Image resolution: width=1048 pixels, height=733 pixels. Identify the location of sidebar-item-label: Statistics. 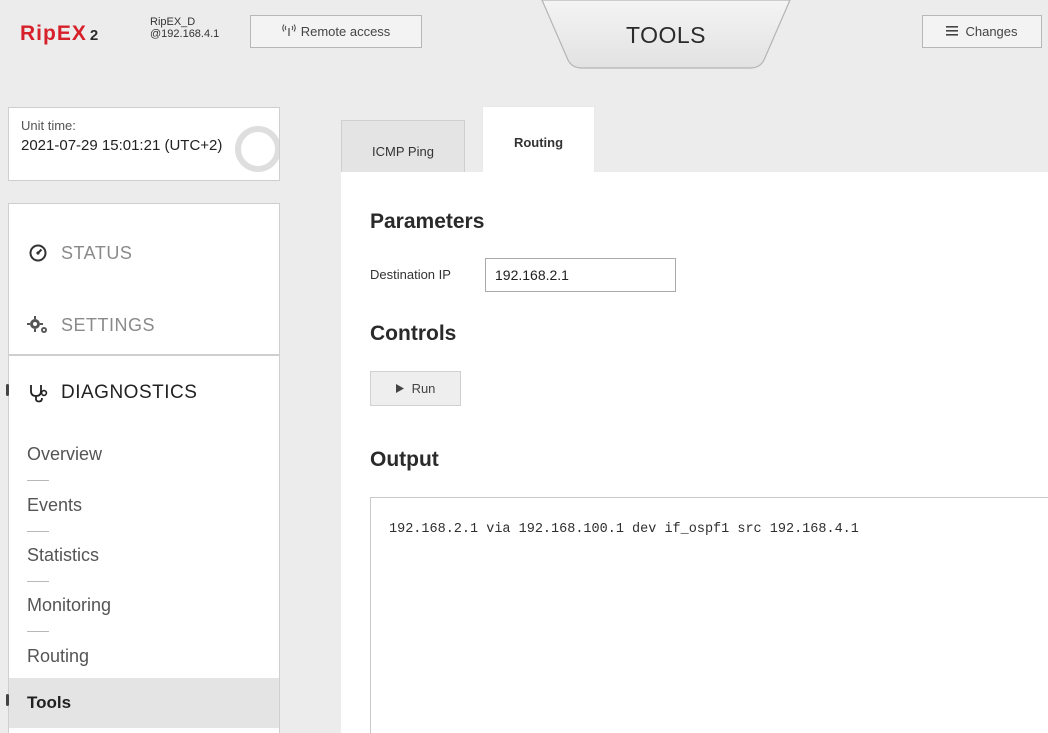
(63, 554).